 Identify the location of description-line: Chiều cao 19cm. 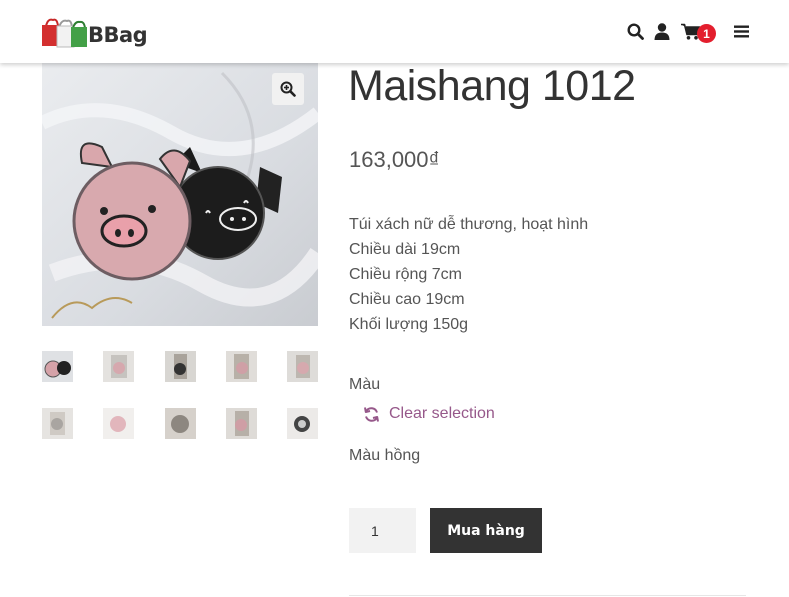
(407, 299).